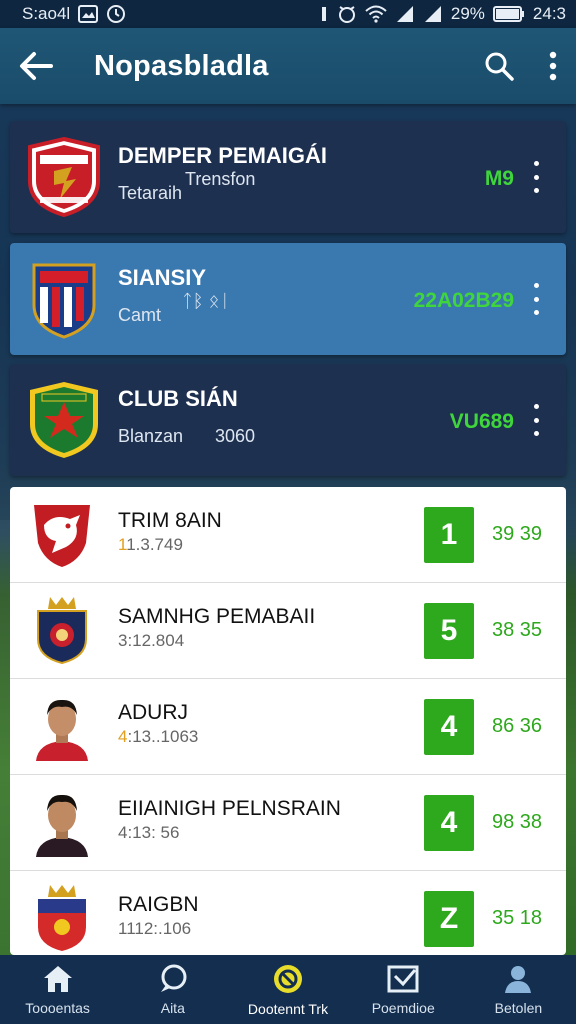 This screenshot has height=1024, width=576. What do you see at coordinates (223, 155) in the screenshot?
I see `team-name: DEMPER PEMAIGÁI` at bounding box center [223, 155].